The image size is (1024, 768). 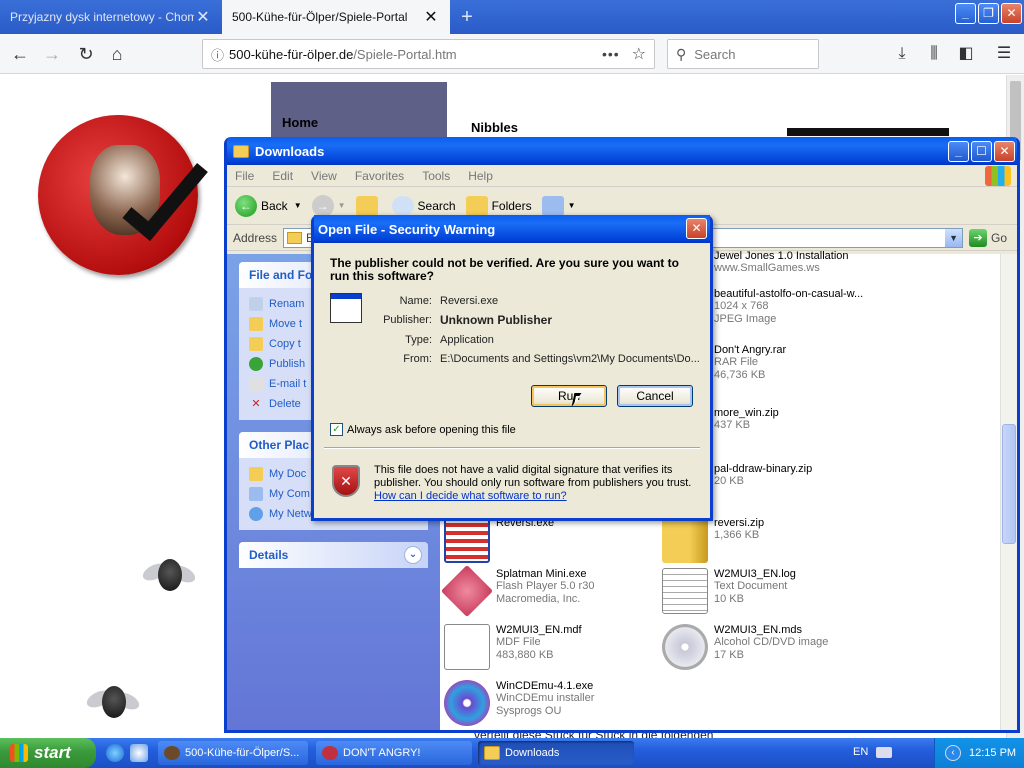 I want to click on file-item: reversi.zip 1,366 KB, so click(x=777, y=540).